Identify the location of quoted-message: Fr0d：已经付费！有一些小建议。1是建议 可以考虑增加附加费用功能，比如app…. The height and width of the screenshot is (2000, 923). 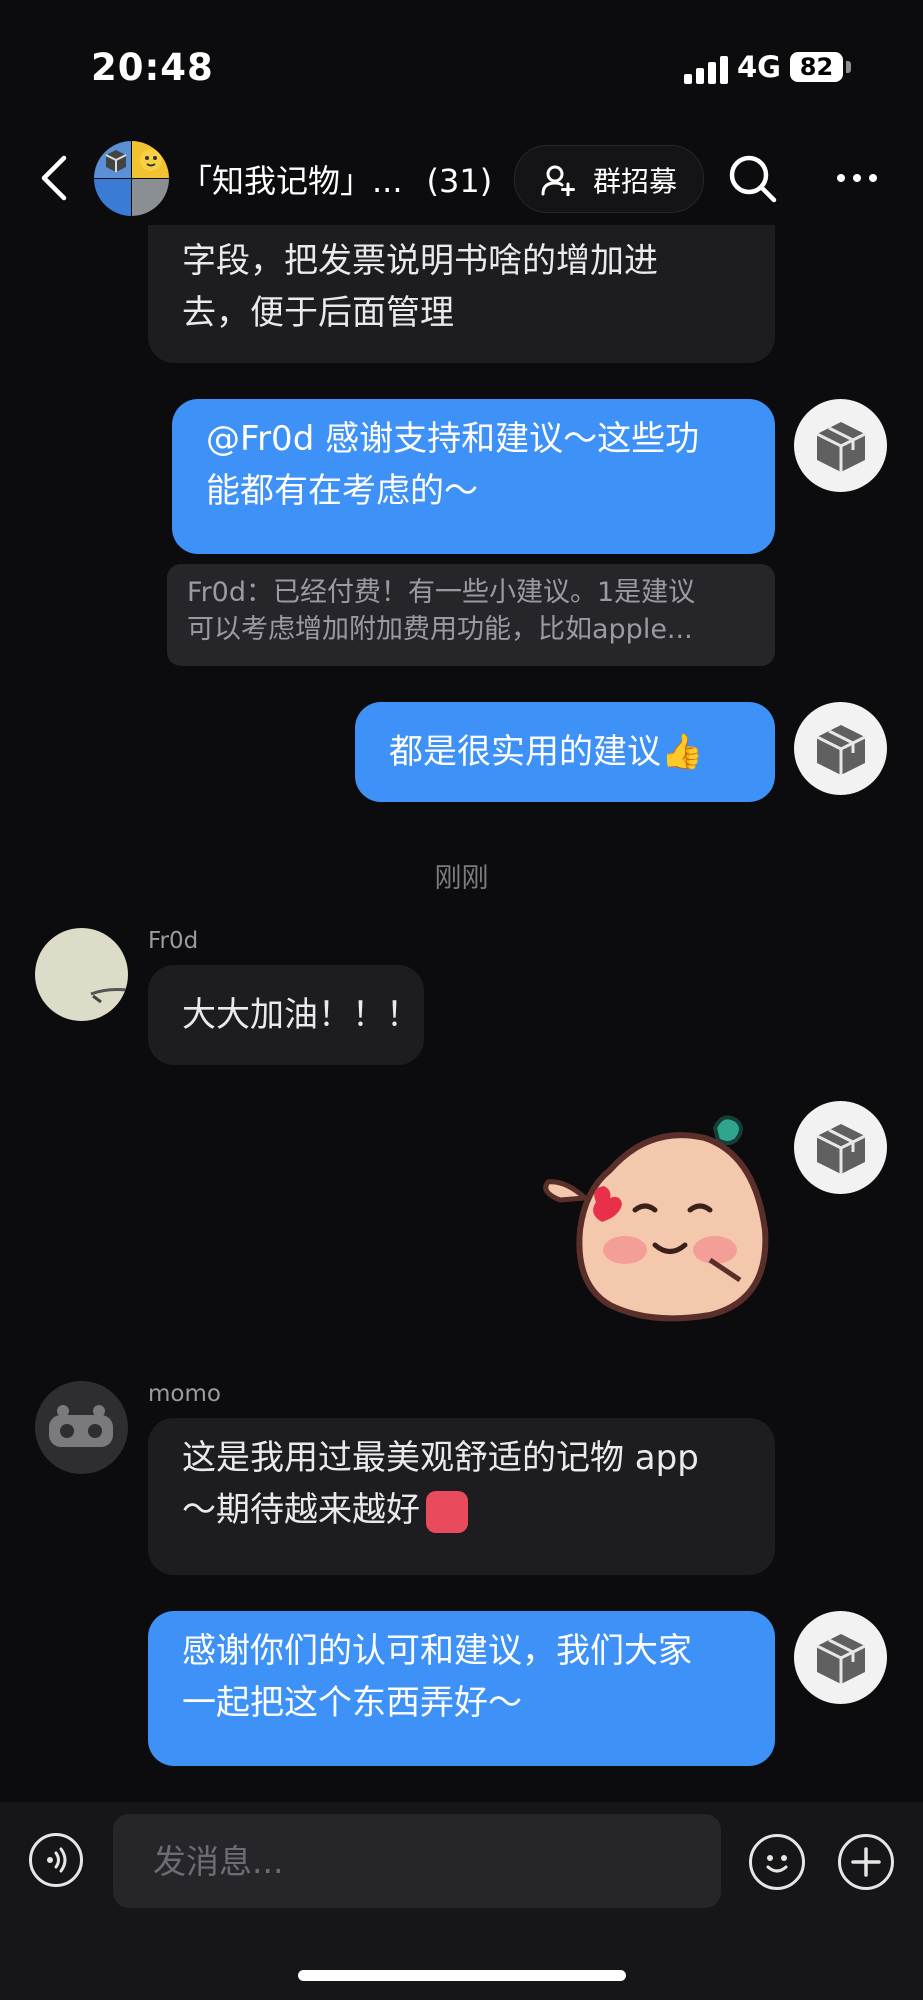
(471, 615).